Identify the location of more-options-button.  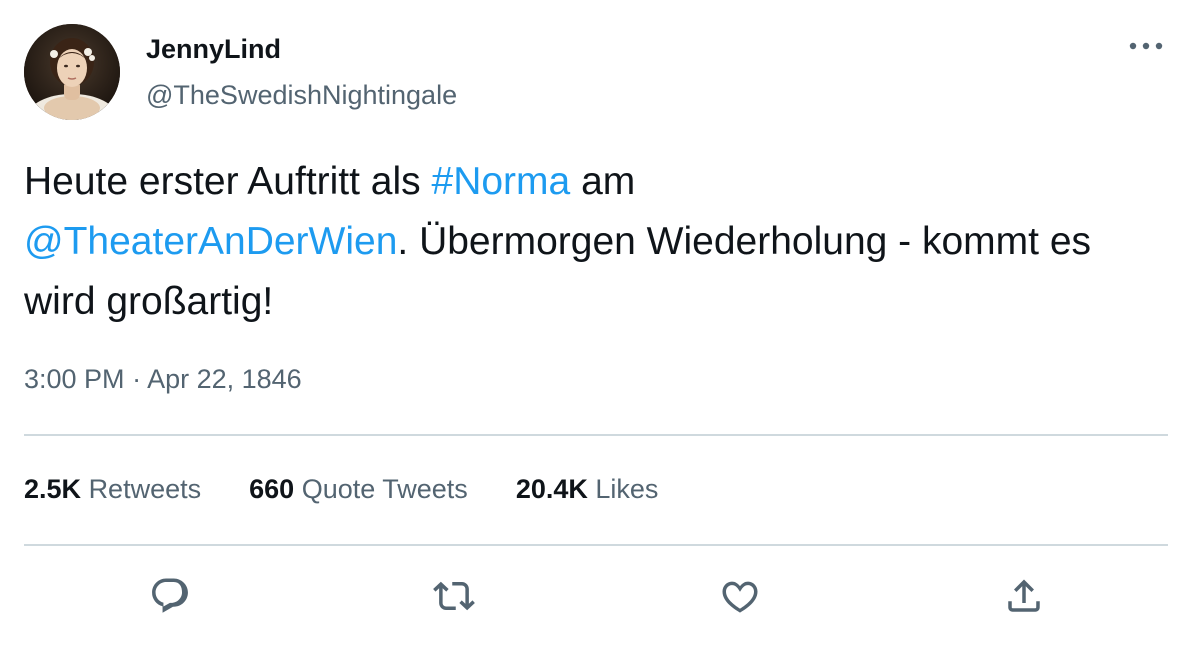
(1146, 46).